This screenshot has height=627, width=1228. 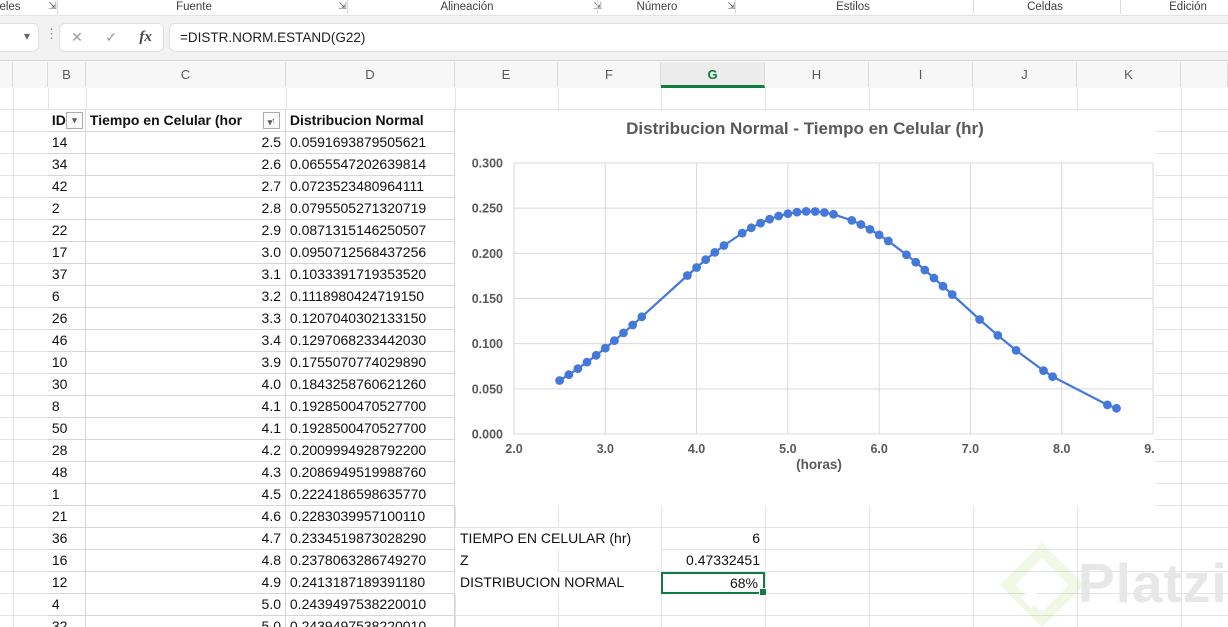 What do you see at coordinates (370, 297) in the screenshot?
I see `table-row-distribucion: 0.1118980424719150` at bounding box center [370, 297].